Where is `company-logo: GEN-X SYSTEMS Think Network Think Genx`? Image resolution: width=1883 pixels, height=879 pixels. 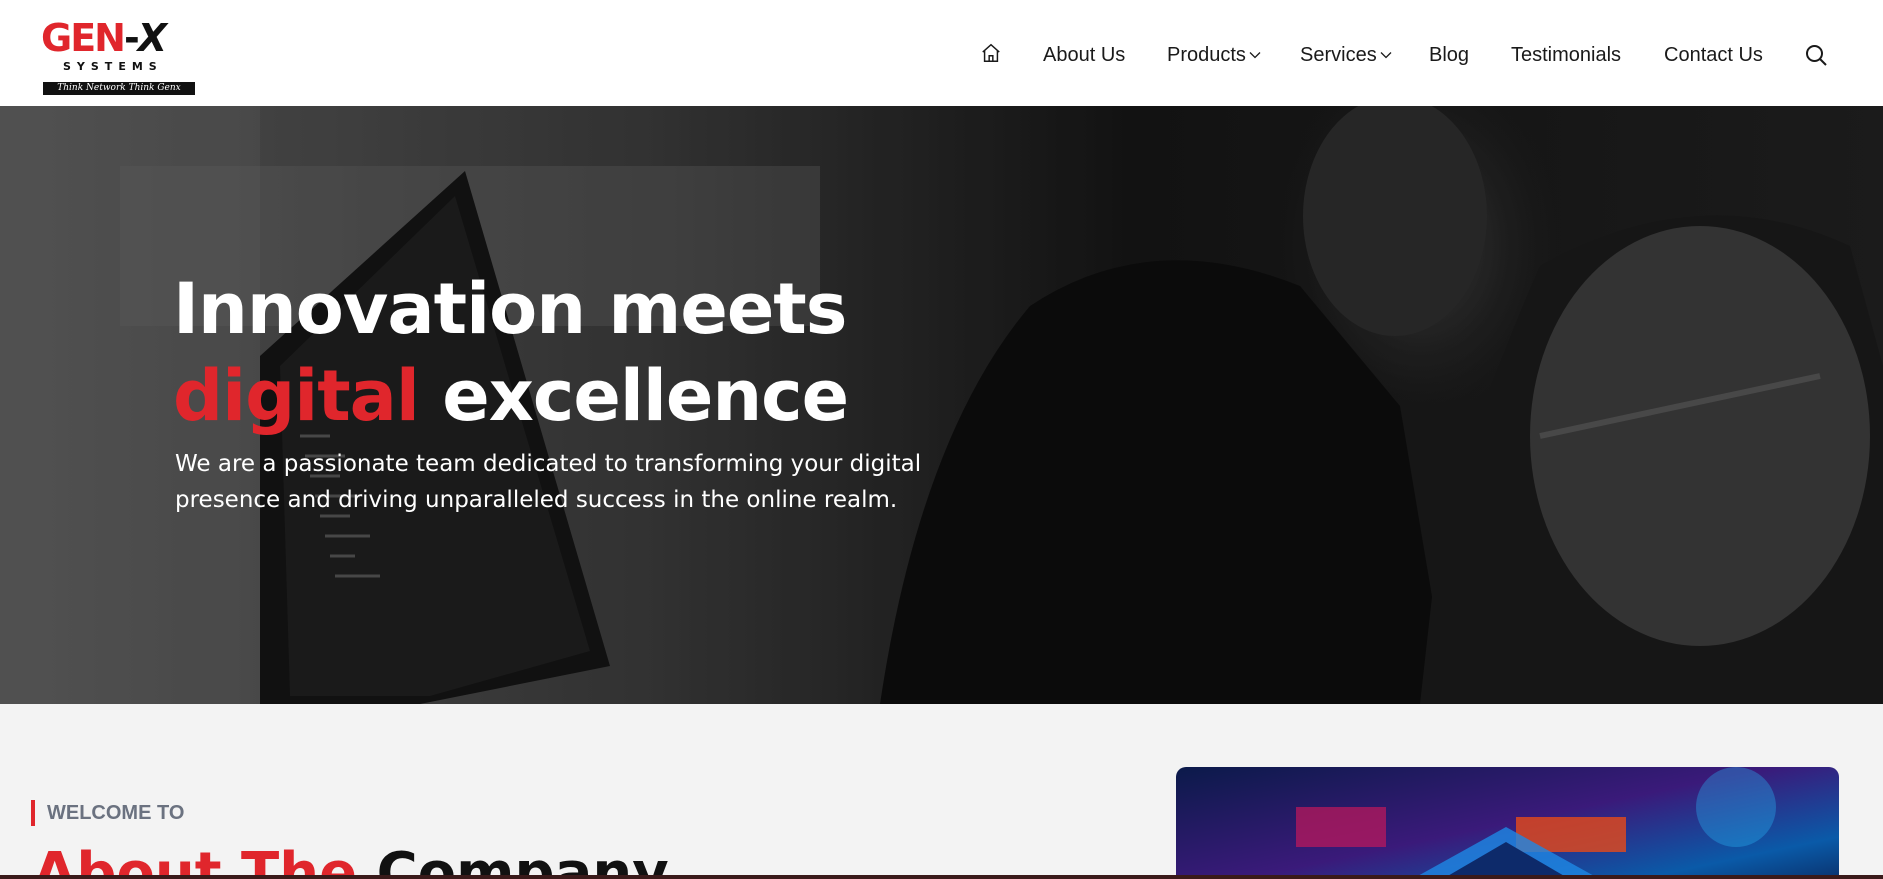 company-logo: GEN-X SYSTEMS Think Network Think Genx is located at coordinates (118, 56).